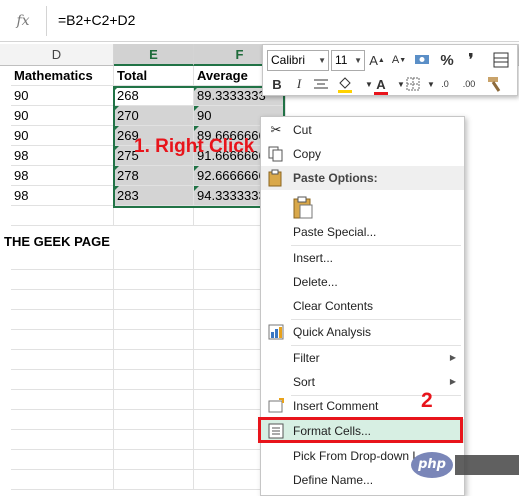 This screenshot has height=496, width=519. Describe the element at coordinates (362, 130) in the screenshot. I see `menu-item-cut: ✂ Cut` at that location.